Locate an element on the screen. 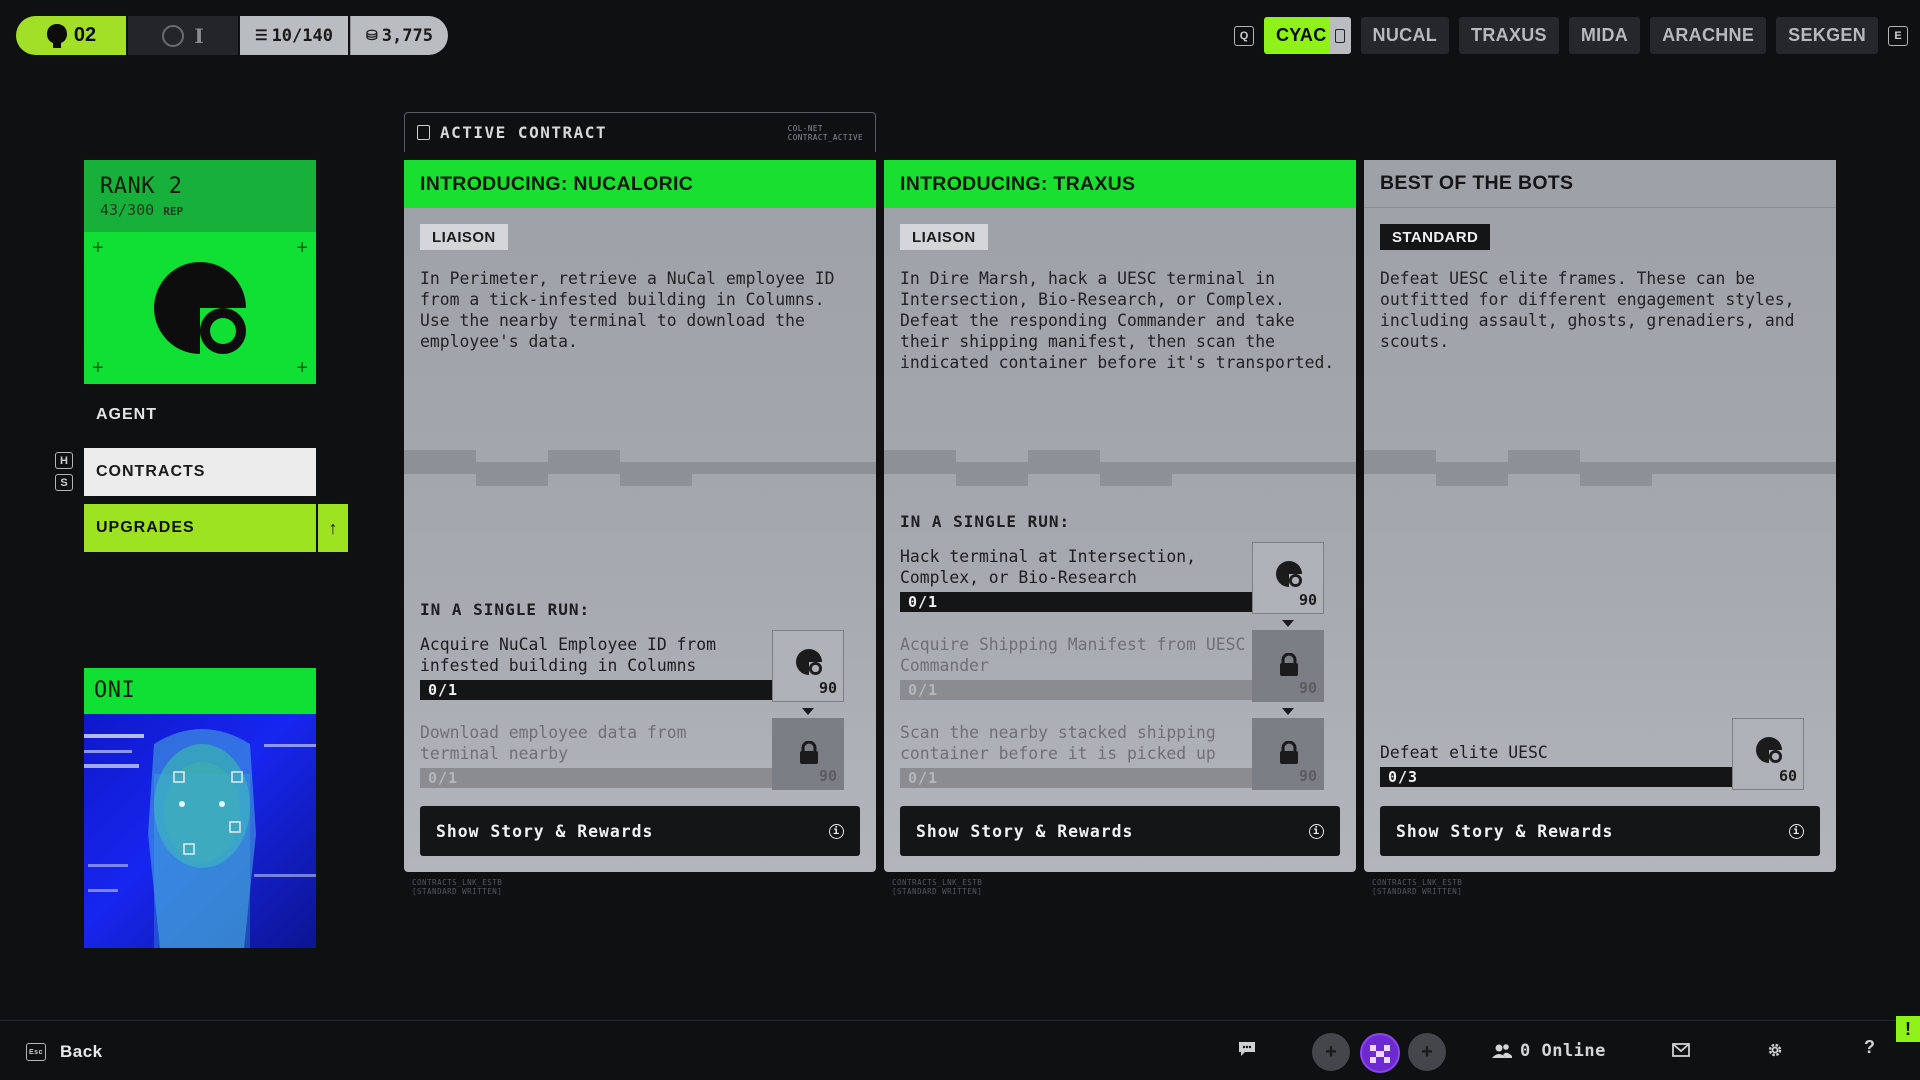  faction-tab-nucal: NUCAL is located at coordinates (1405, 35).